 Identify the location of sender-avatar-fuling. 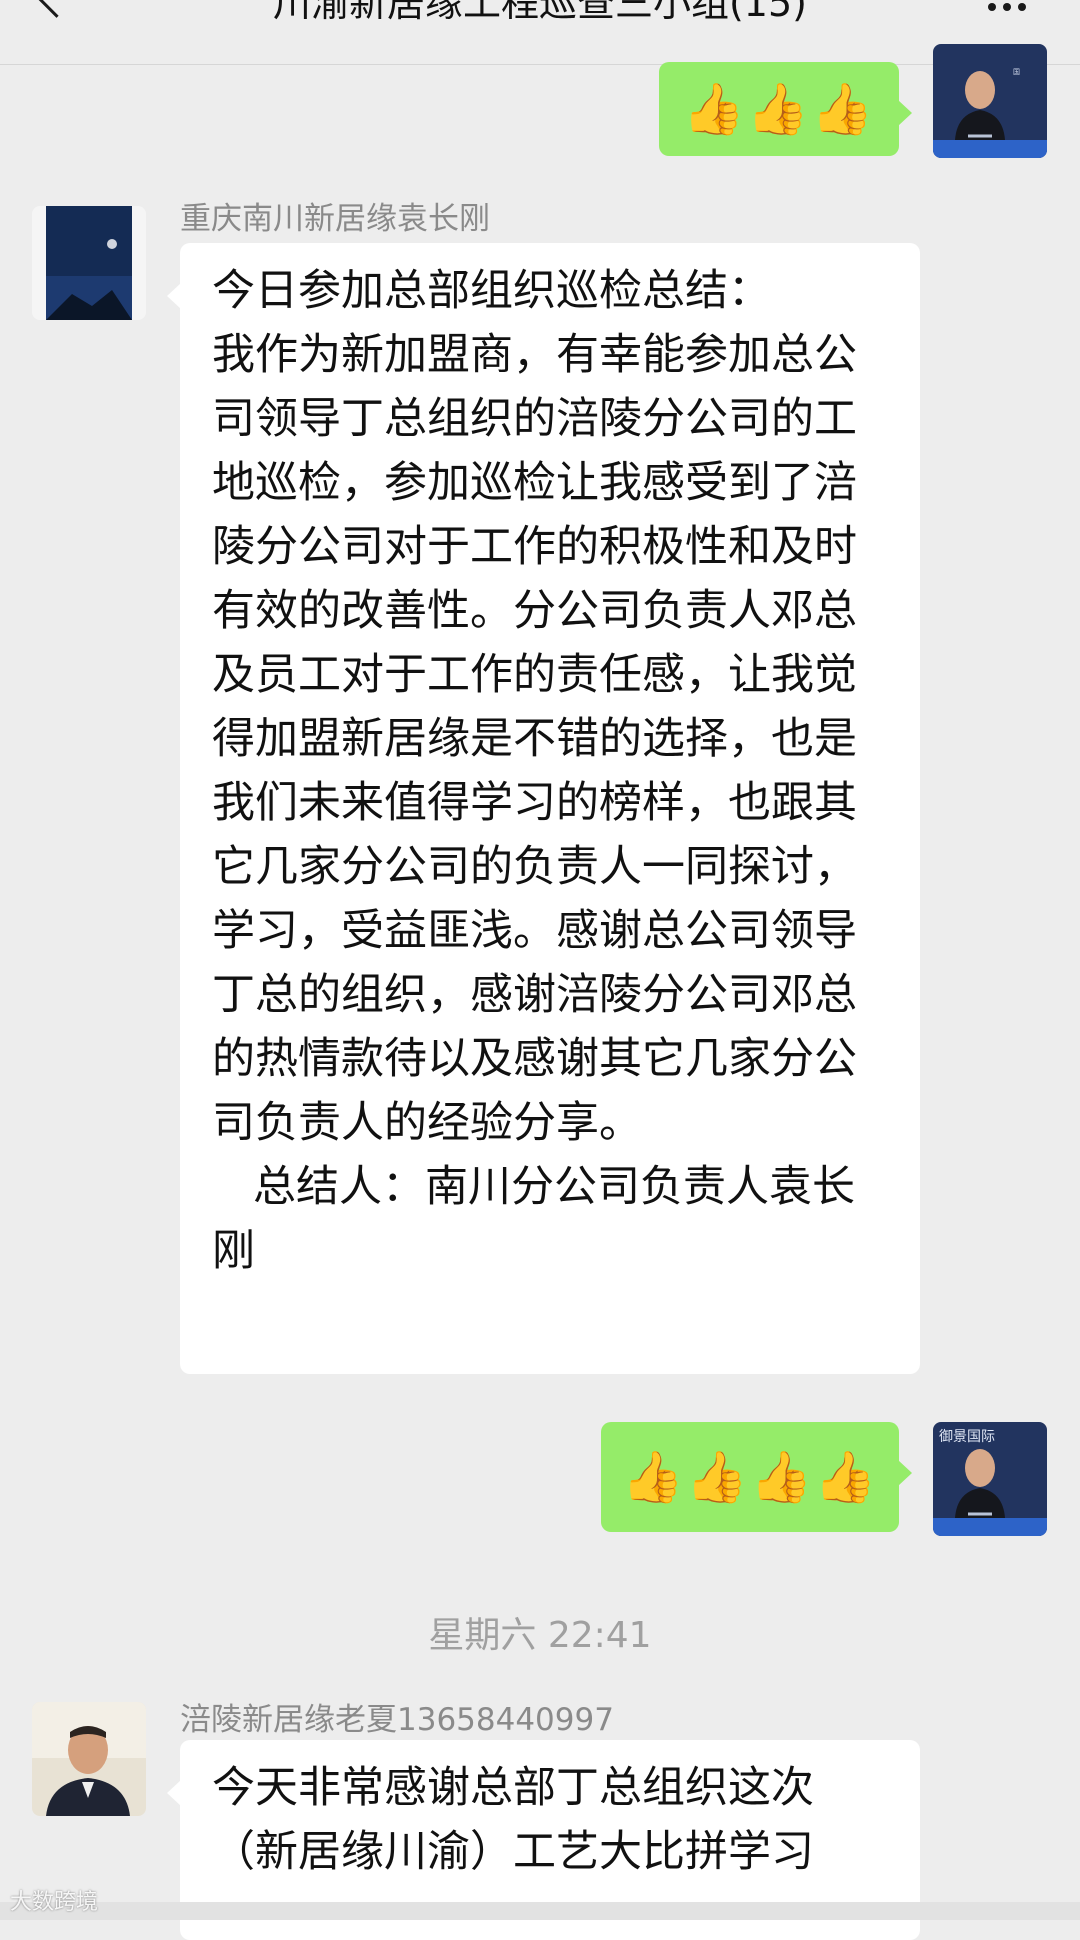
(89, 1759).